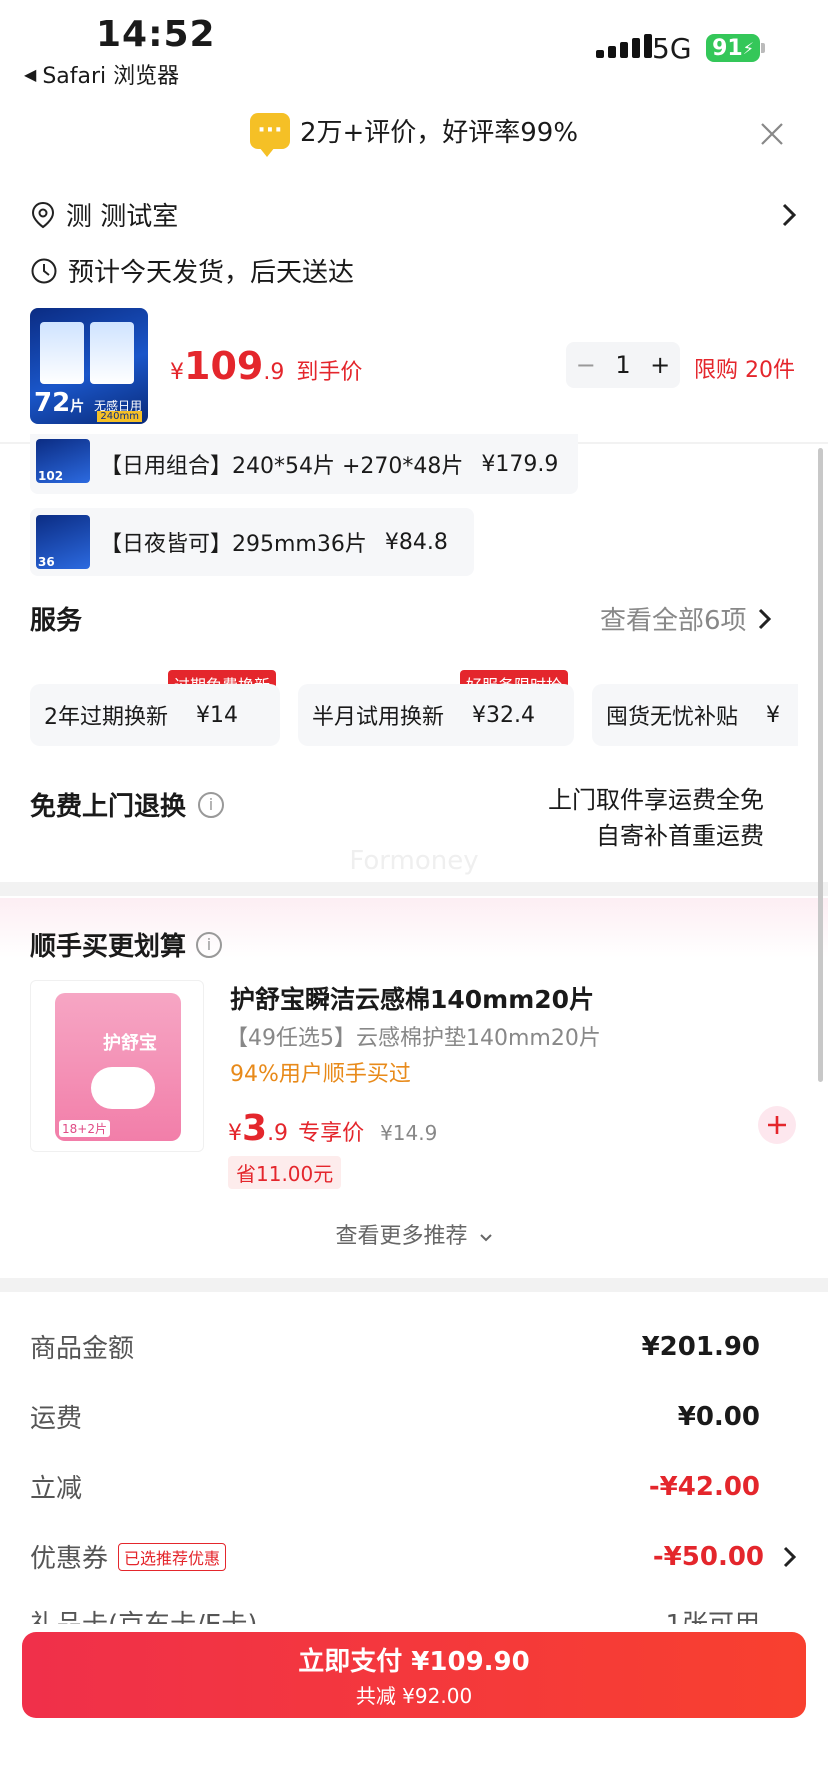 The width and height of the screenshot is (828, 1792). What do you see at coordinates (733, 48) in the screenshot?
I see `battery-icon: 91 ⚡` at bounding box center [733, 48].